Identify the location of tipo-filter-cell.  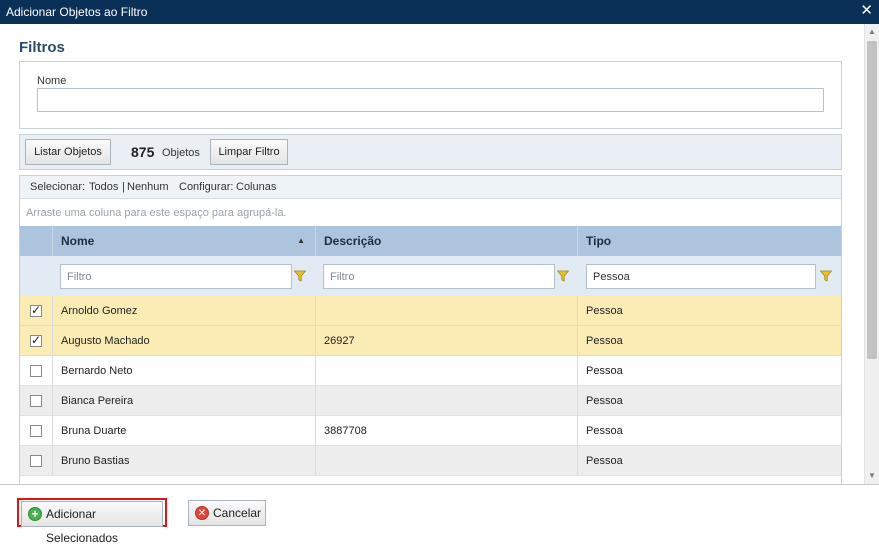
(711, 276).